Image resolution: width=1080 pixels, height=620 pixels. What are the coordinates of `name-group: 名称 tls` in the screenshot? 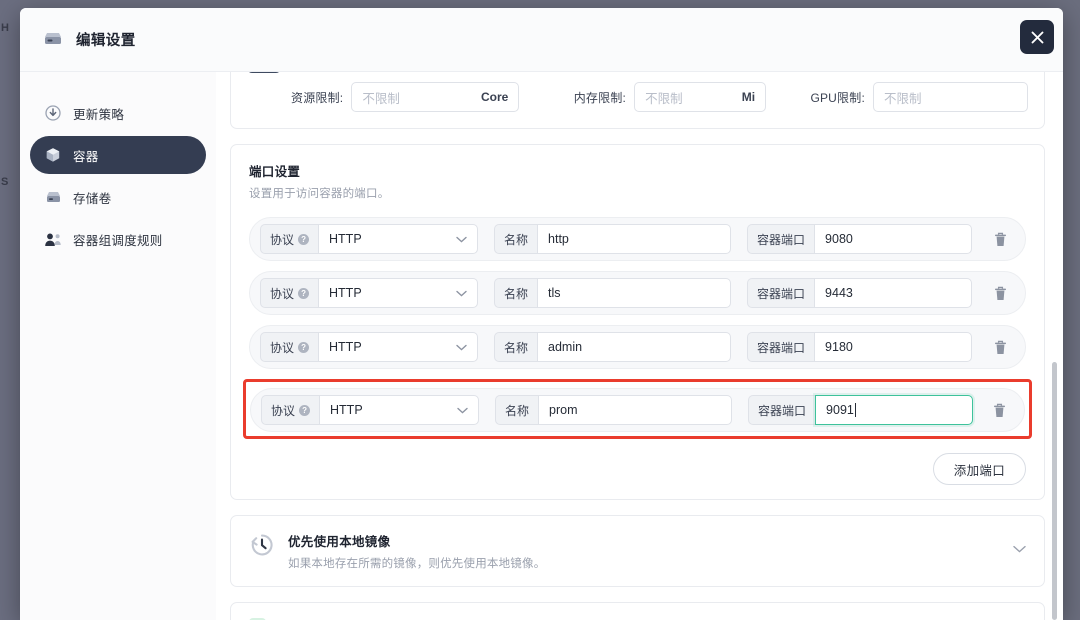 It's located at (613, 293).